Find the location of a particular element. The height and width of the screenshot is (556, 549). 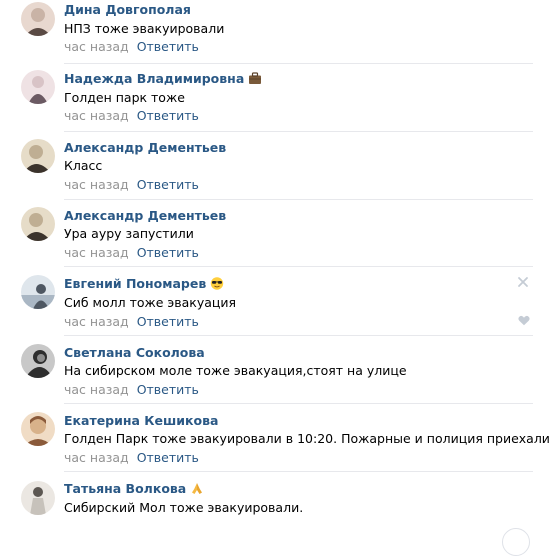

comment-author: Татьяна Волкова is located at coordinates (134, 488).